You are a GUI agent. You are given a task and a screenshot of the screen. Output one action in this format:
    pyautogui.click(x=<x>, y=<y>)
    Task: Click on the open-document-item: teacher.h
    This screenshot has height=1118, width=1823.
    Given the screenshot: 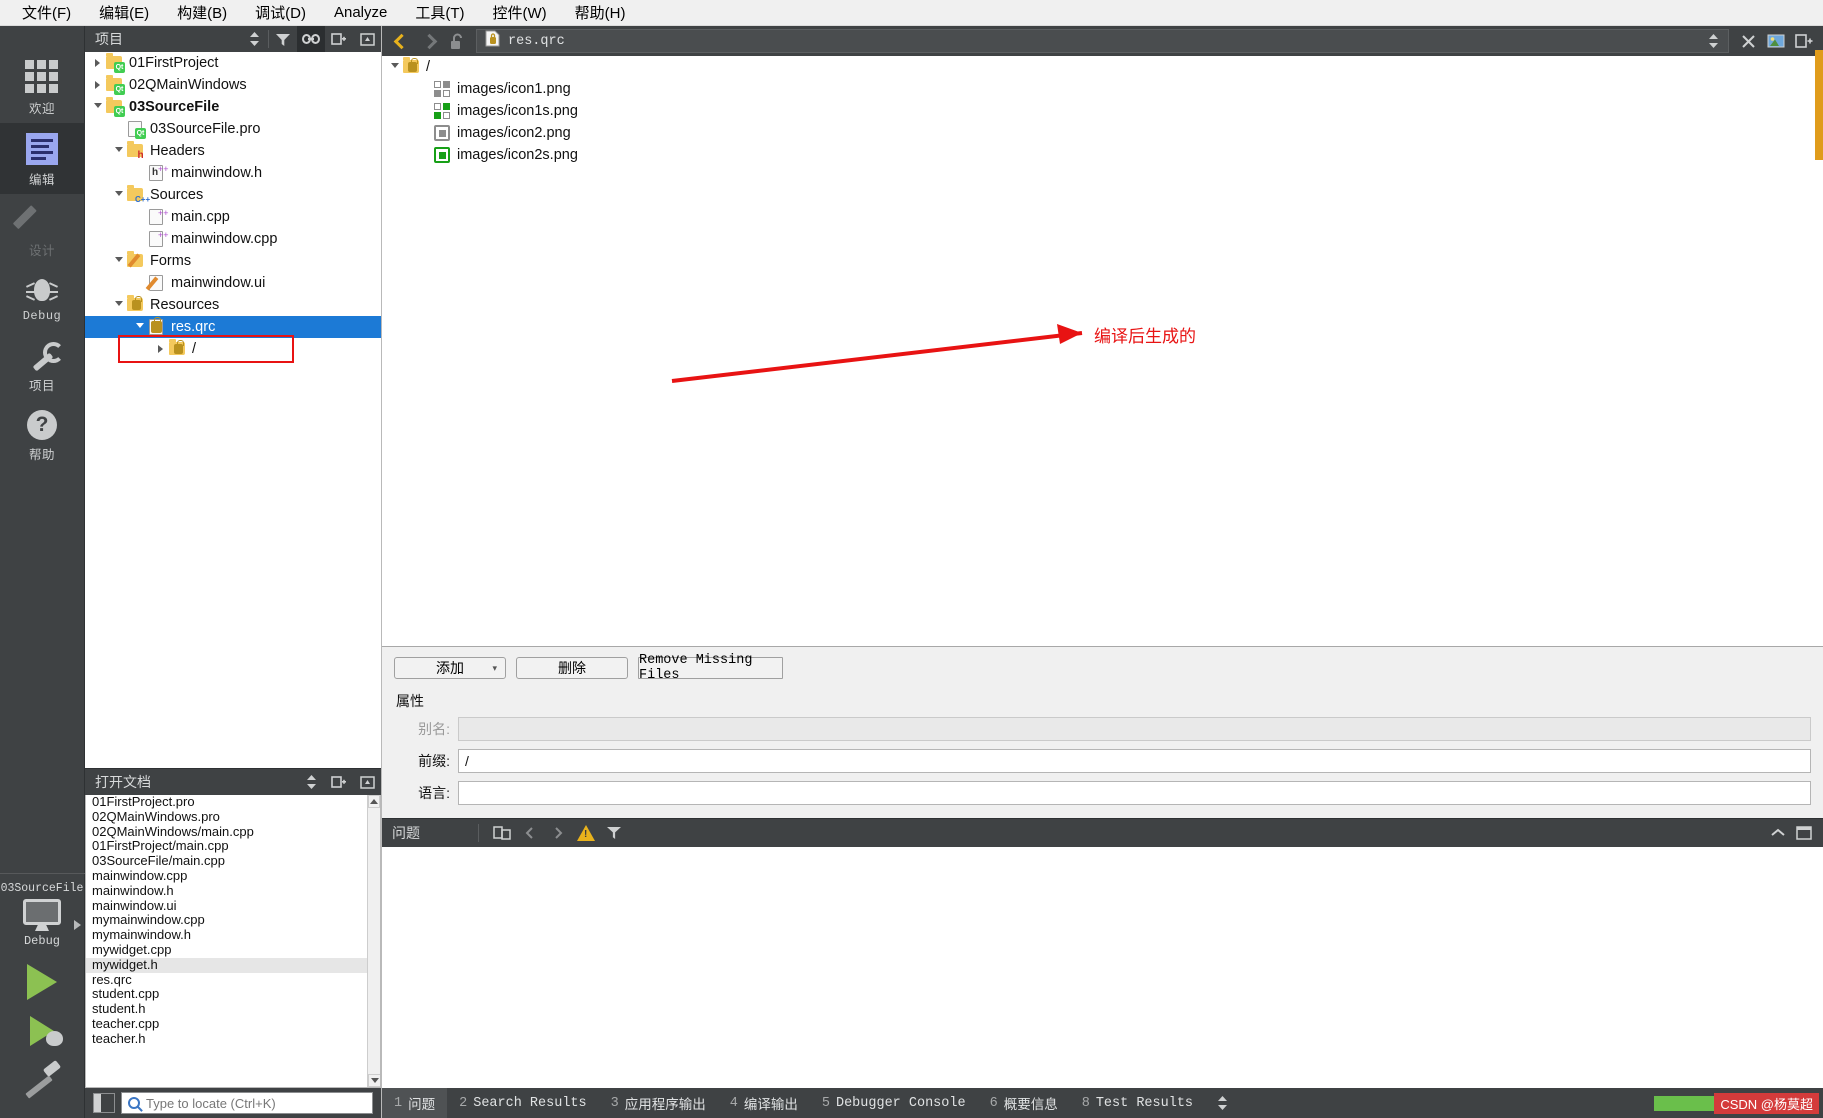 What is the action you would take?
    pyautogui.click(x=233, y=1039)
    